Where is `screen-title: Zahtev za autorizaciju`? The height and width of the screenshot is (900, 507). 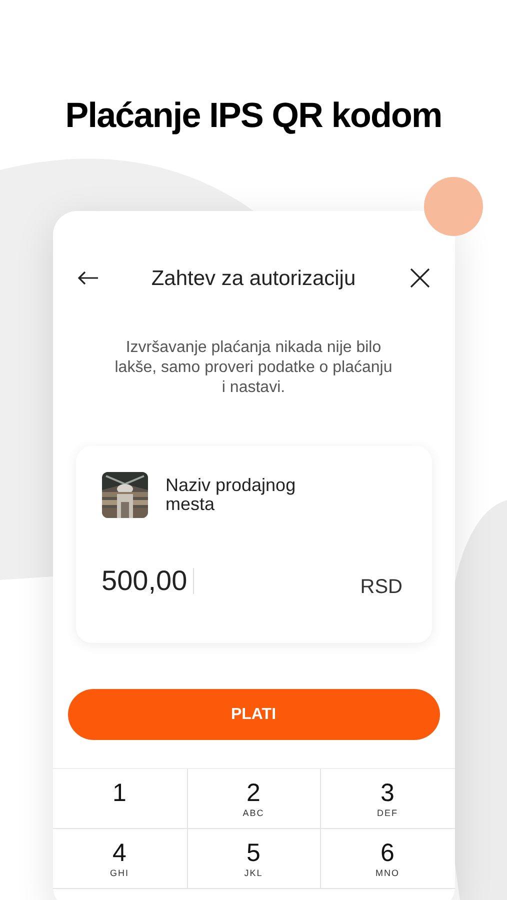 screen-title: Zahtev za autorizaciju is located at coordinates (253, 279).